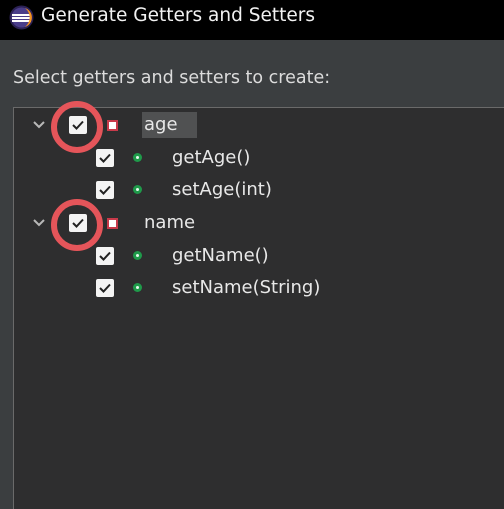 The width and height of the screenshot is (504, 509). What do you see at coordinates (178, 15) in the screenshot?
I see `window-title: Generate Getters and Setters` at bounding box center [178, 15].